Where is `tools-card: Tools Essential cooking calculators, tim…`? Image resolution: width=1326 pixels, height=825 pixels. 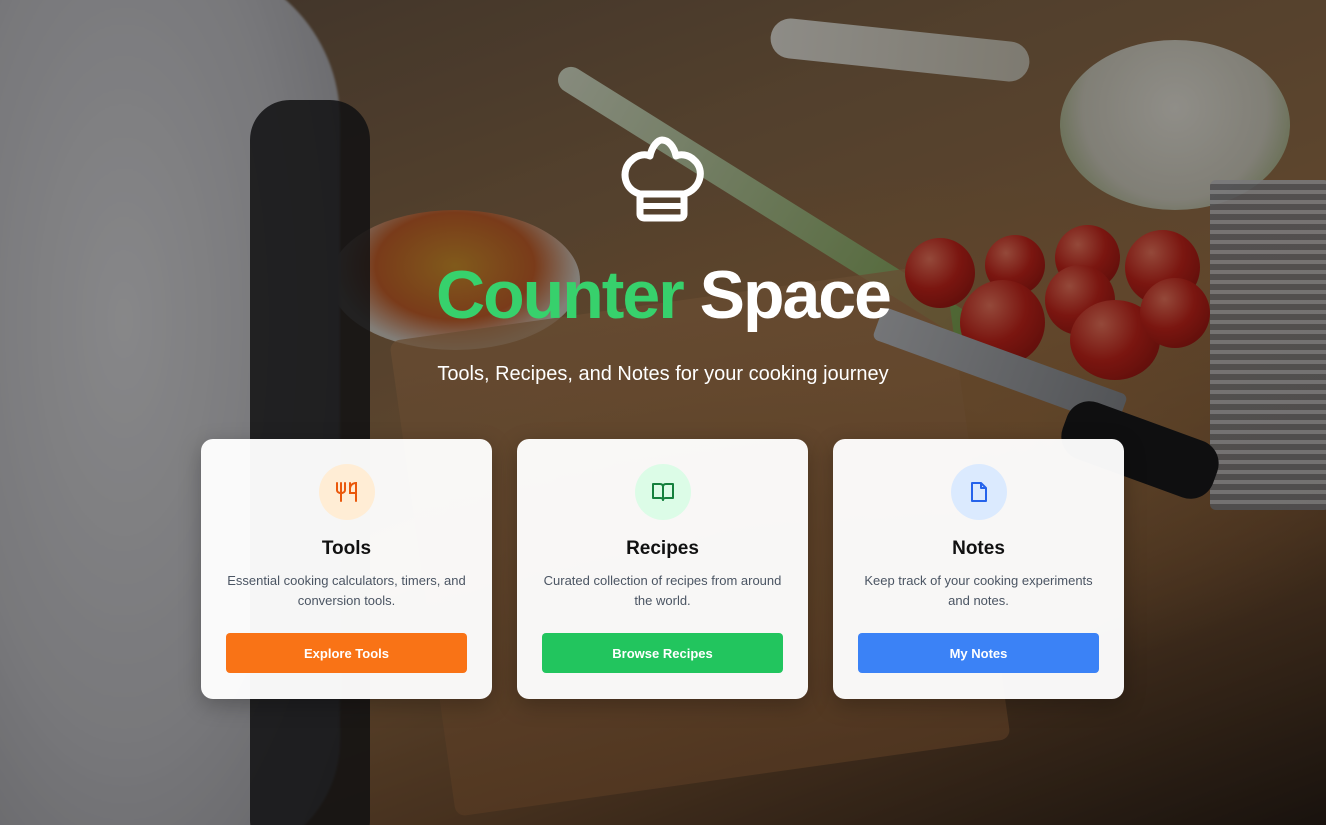
tools-card: Tools Essential cooking calculators, tim… is located at coordinates (346, 569).